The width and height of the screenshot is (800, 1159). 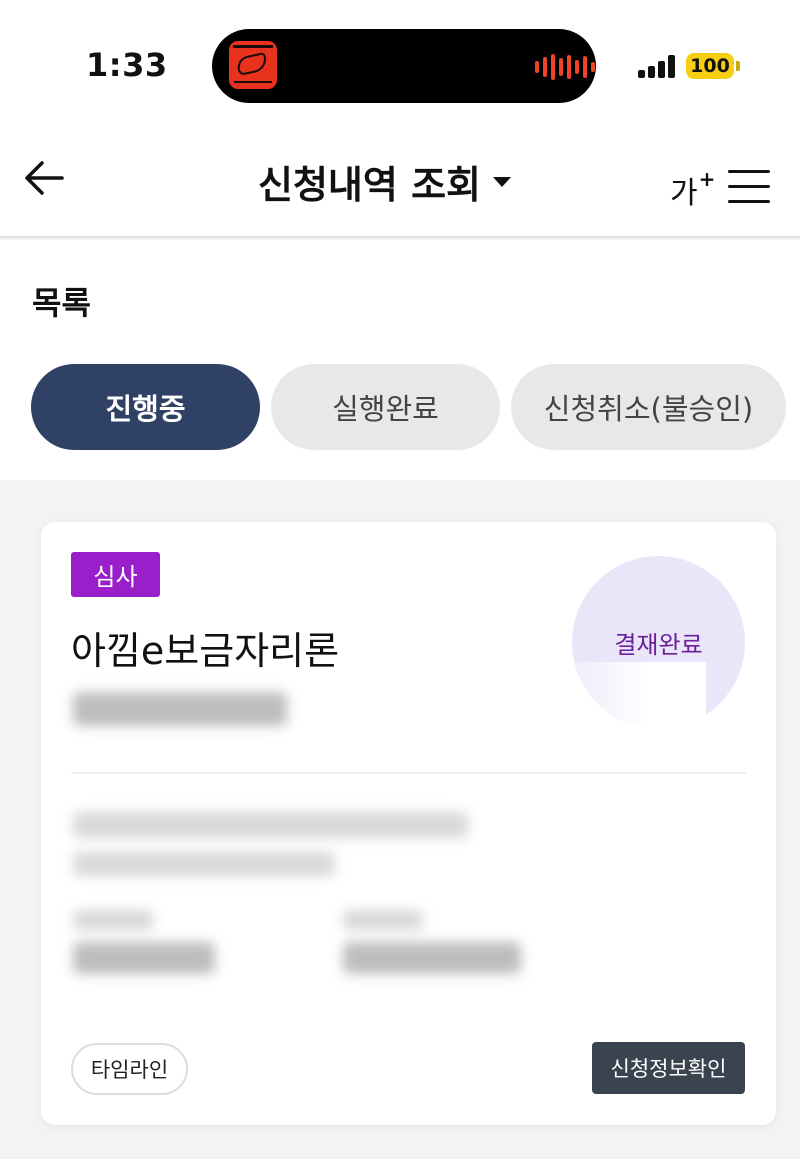 I want to click on timeline-button: 타임라인, so click(x=129, y=1069).